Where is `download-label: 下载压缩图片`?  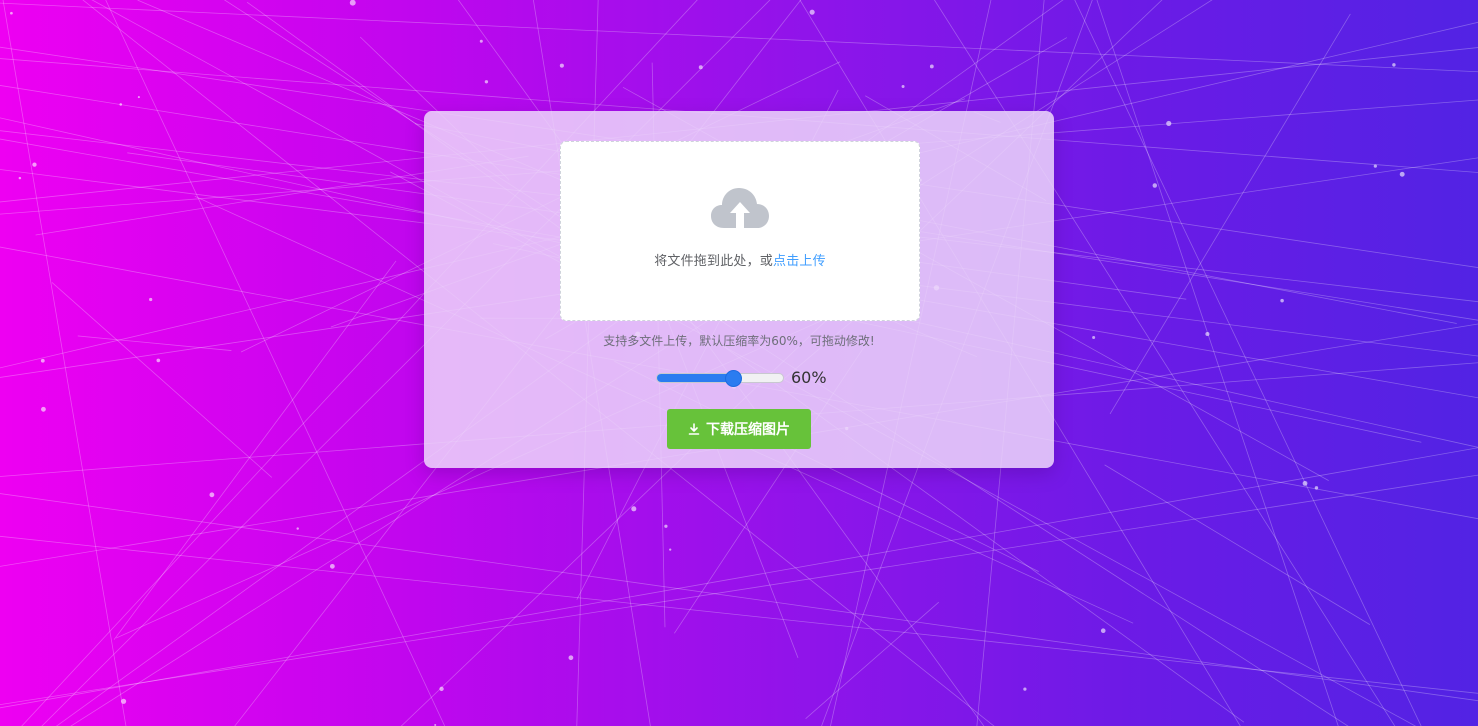 download-label: 下载压缩图片 is located at coordinates (748, 430).